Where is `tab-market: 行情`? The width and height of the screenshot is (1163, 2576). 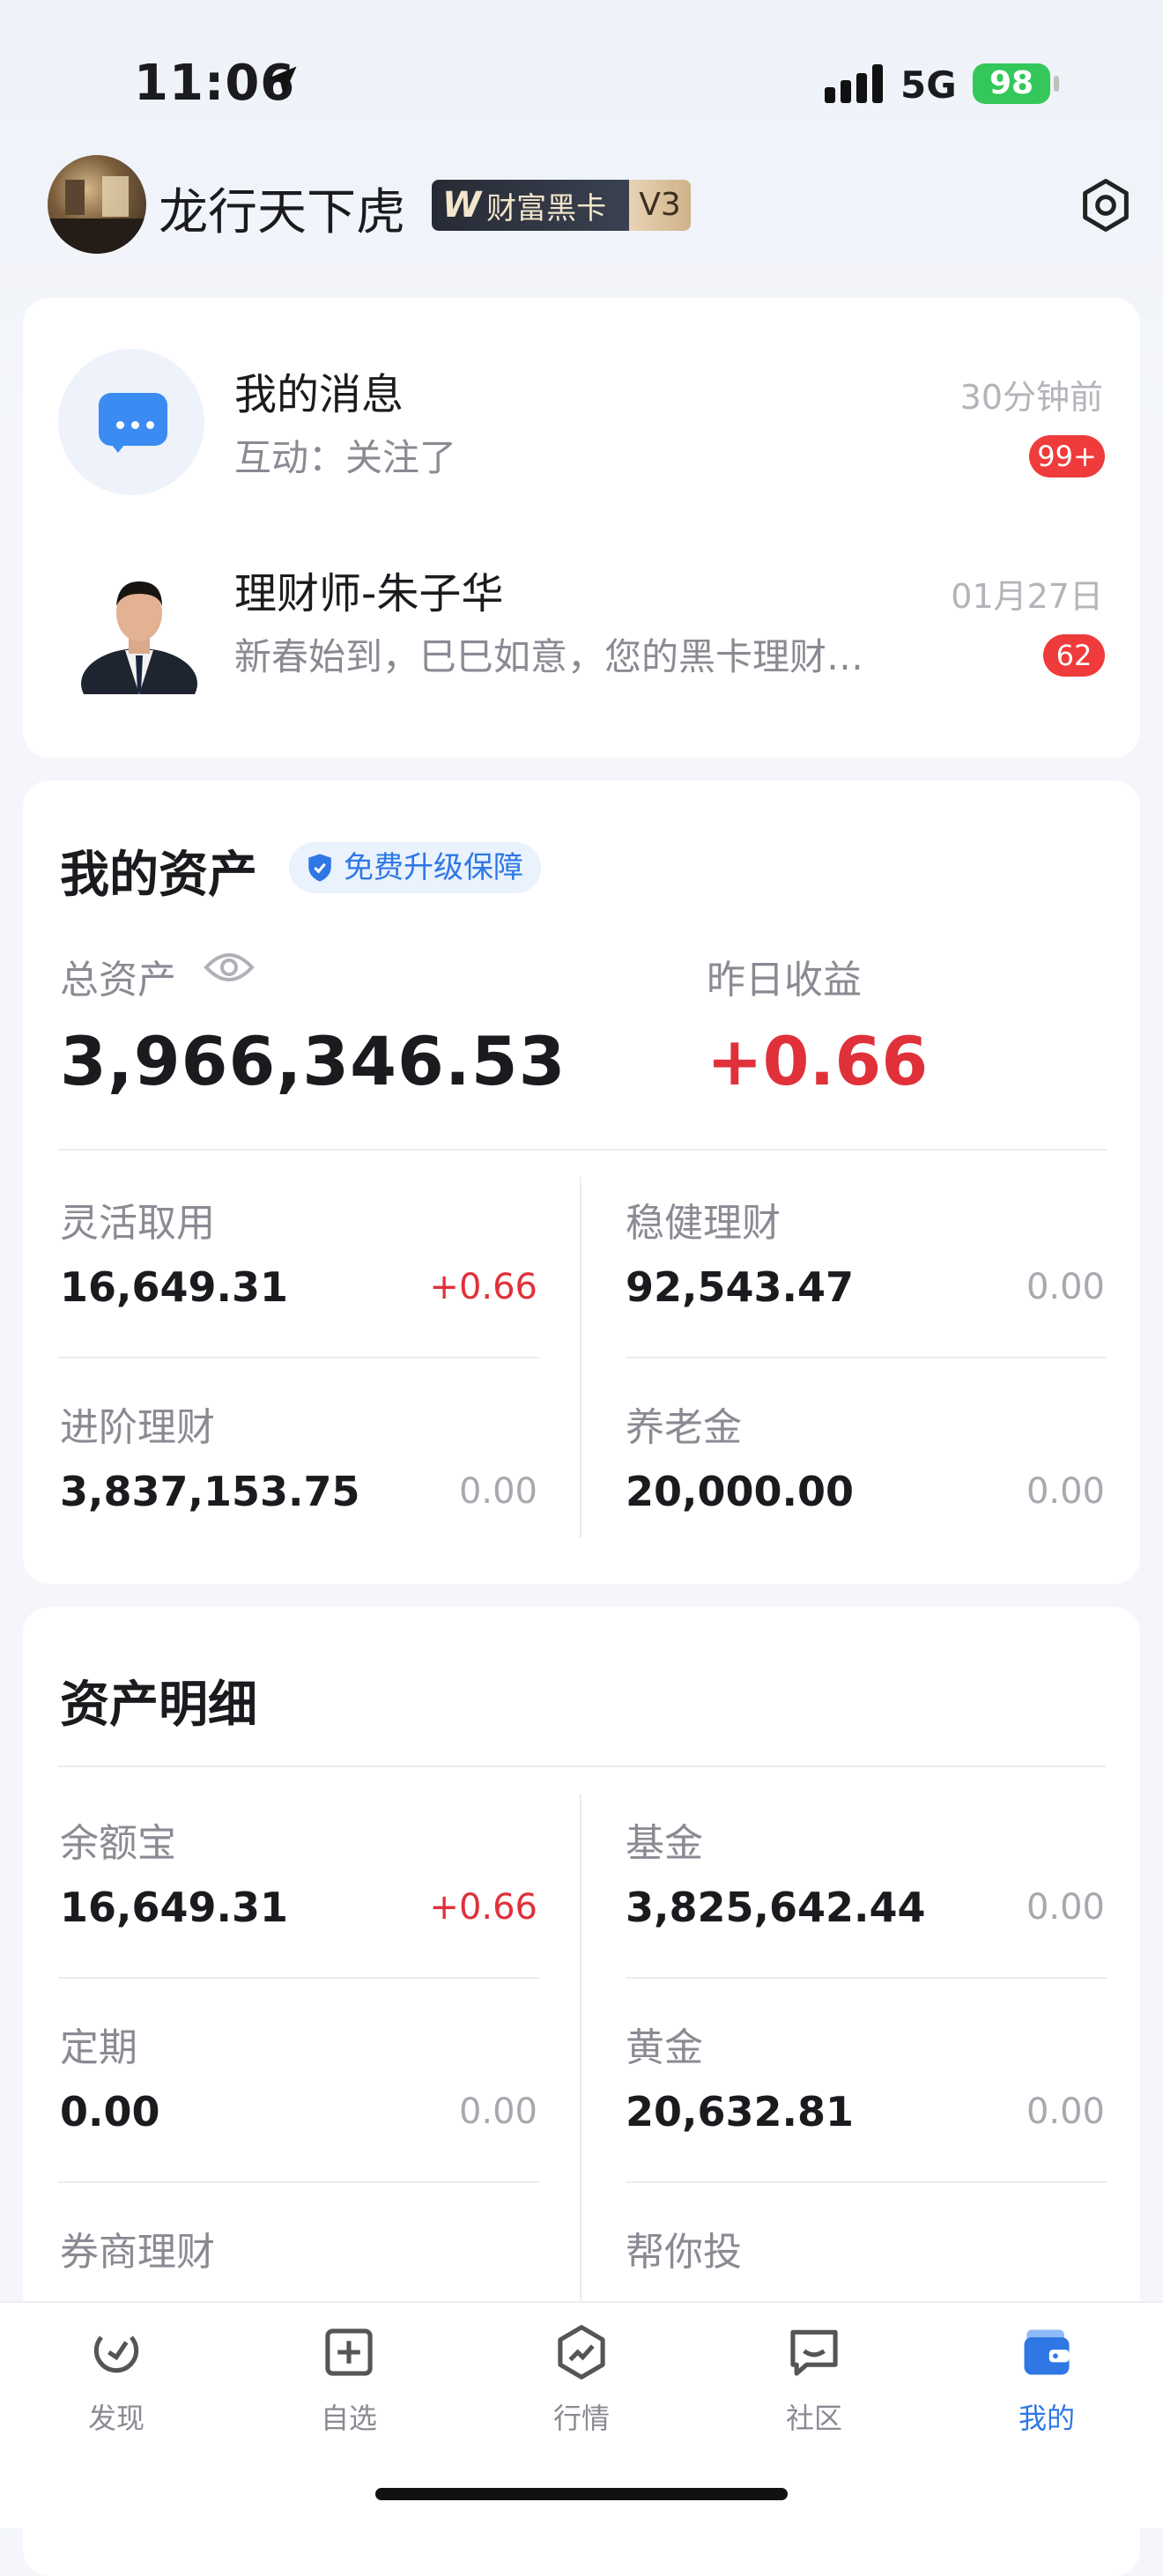 tab-market: 行情 is located at coordinates (581, 2380).